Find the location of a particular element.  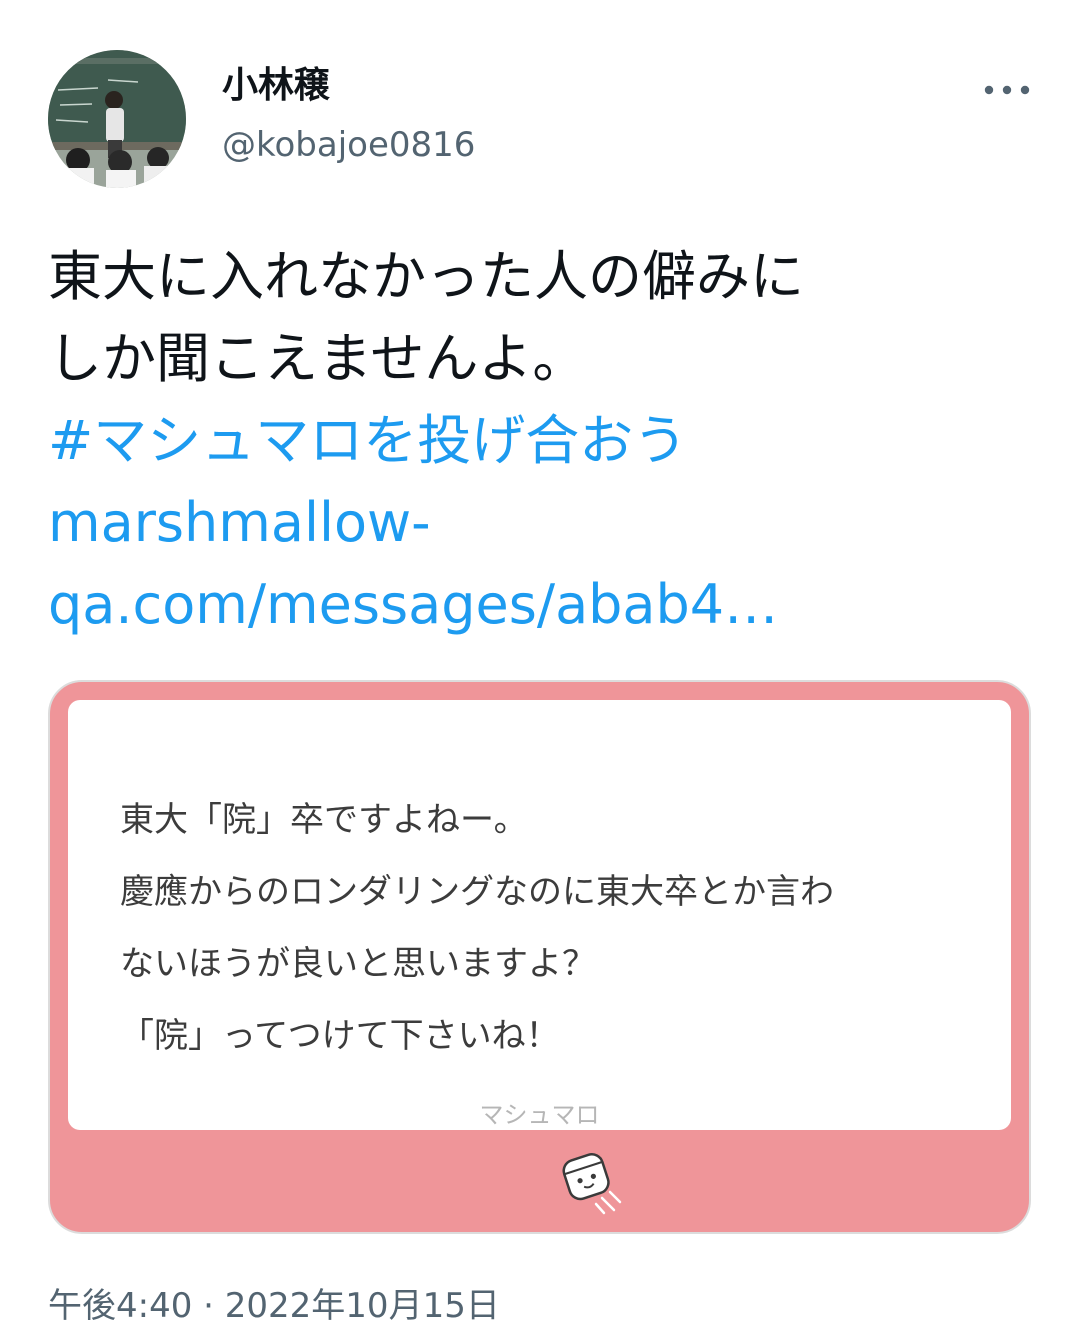

card-message-line: ないほうが良いと思いますよ？ is located at coordinates (358, 964).